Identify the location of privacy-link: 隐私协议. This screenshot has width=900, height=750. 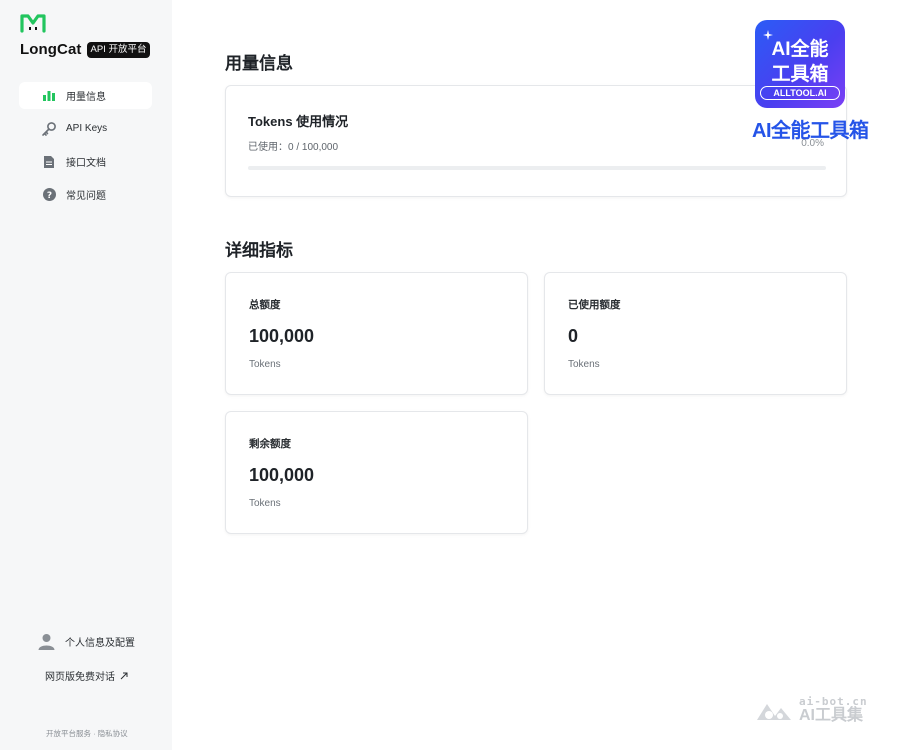
(113, 733).